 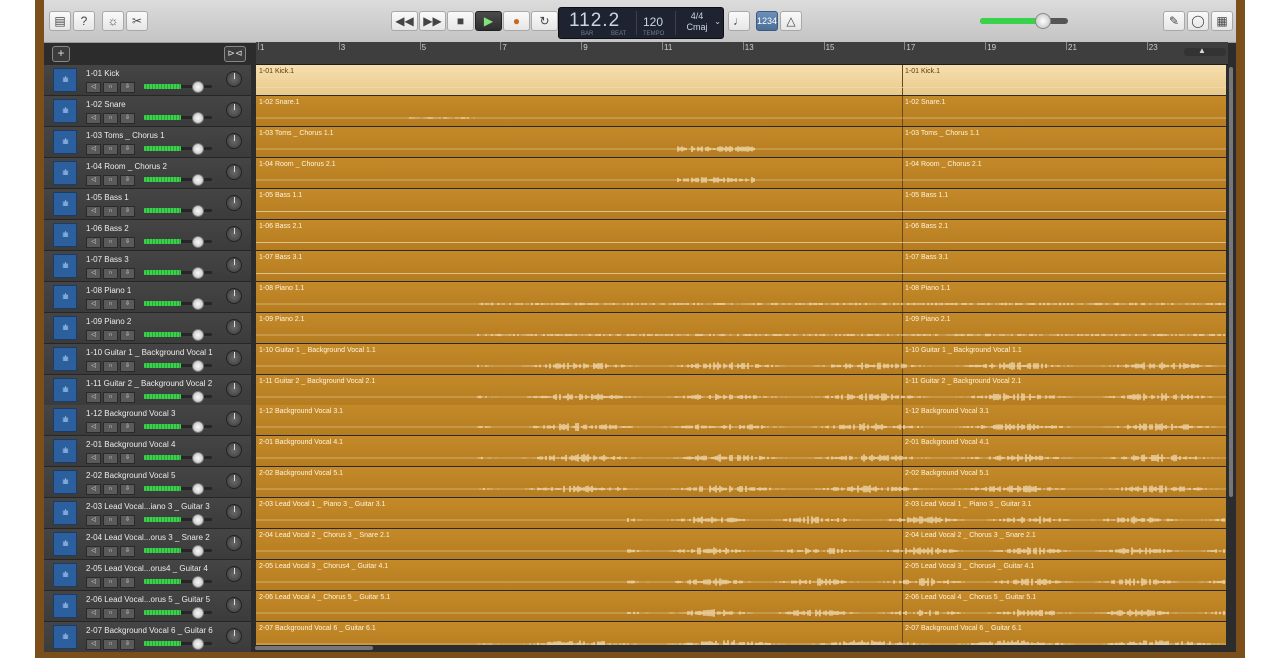 I want to click on rewind-icon: ◀◀, so click(x=404, y=21).